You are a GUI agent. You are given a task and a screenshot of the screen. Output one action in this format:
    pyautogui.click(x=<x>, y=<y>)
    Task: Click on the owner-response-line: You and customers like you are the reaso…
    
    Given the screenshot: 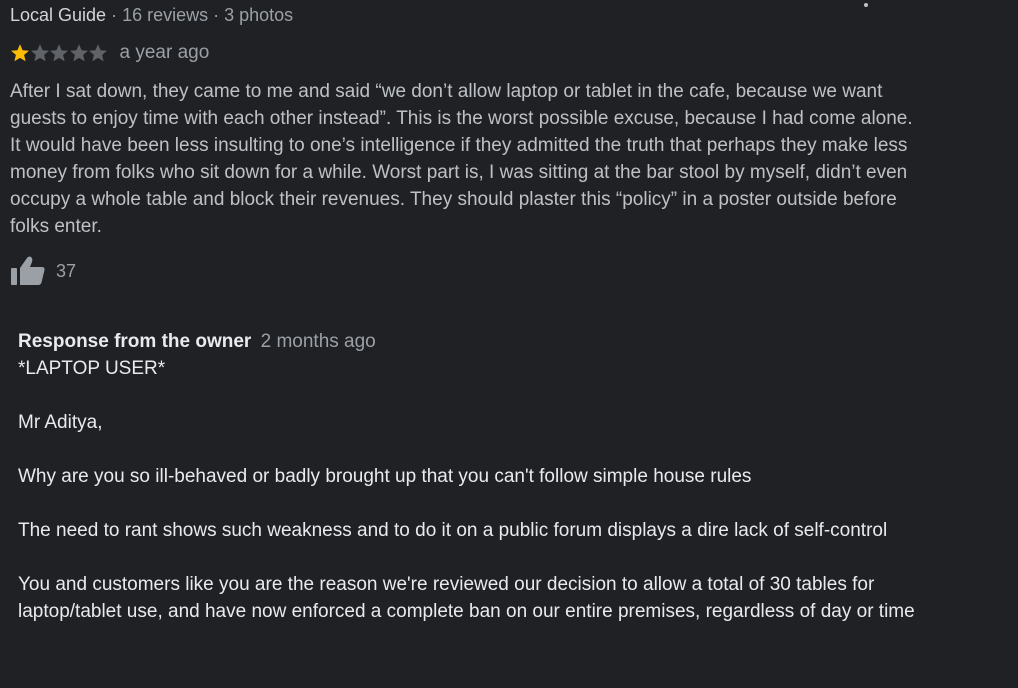 What is the action you would take?
    pyautogui.click(x=466, y=598)
    